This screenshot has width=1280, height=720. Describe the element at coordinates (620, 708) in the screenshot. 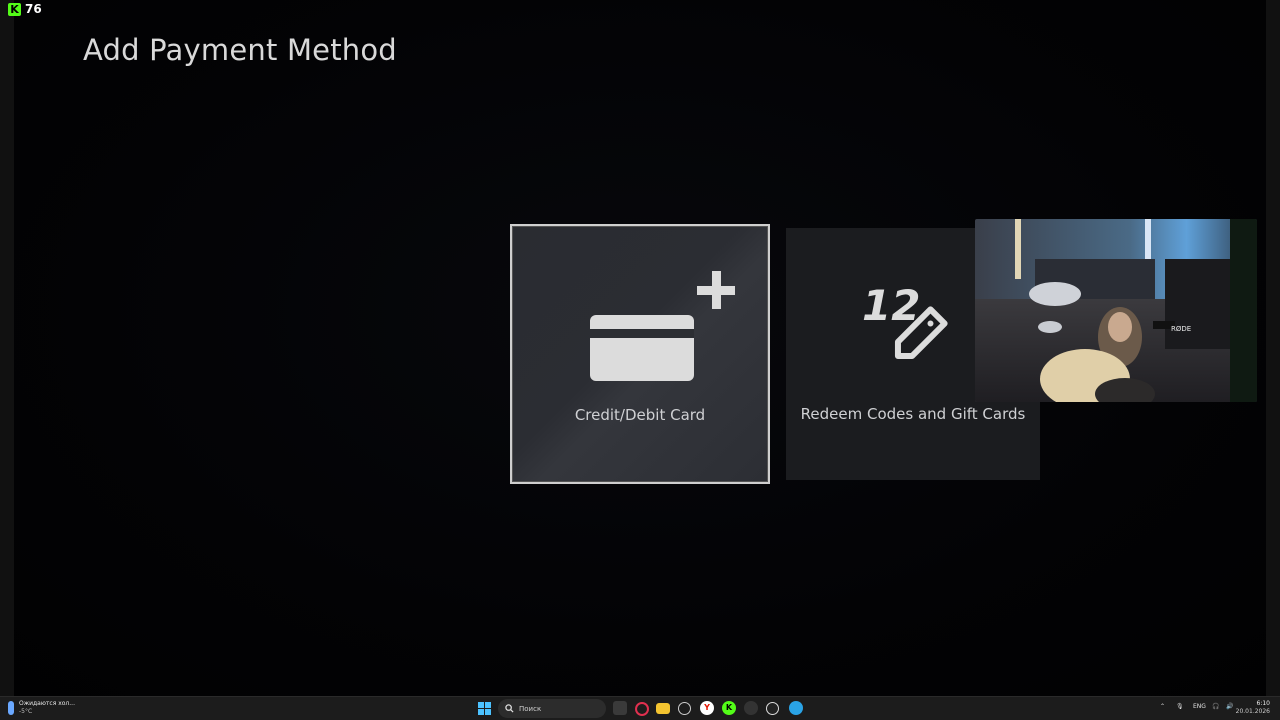

I see `file-view-icon` at that location.